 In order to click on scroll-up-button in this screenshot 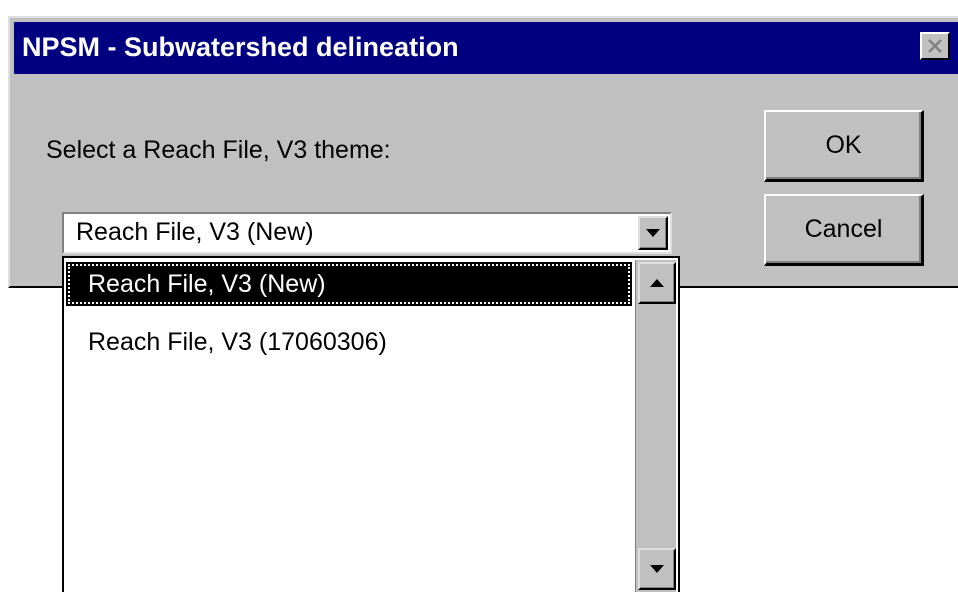, I will do `click(657, 283)`.